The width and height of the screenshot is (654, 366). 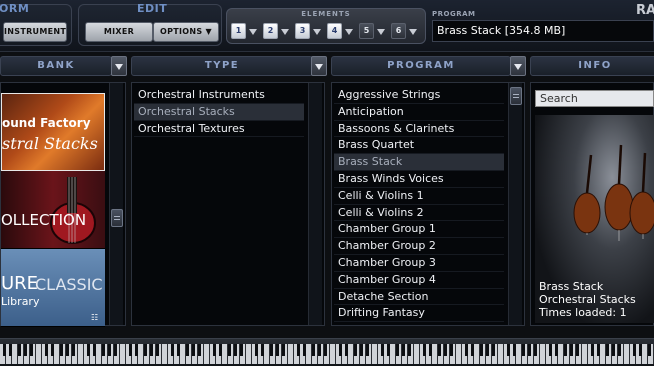 What do you see at coordinates (116, 204) in the screenshot?
I see `bank-scrollbar` at bounding box center [116, 204].